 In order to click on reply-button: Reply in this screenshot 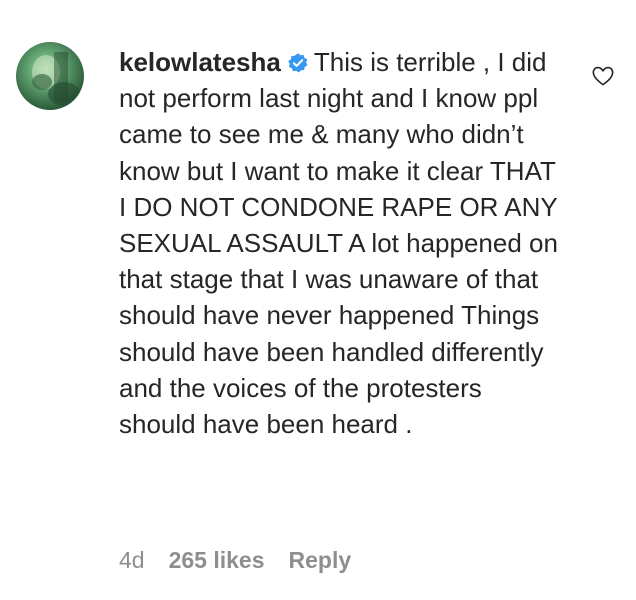, I will do `click(320, 560)`.